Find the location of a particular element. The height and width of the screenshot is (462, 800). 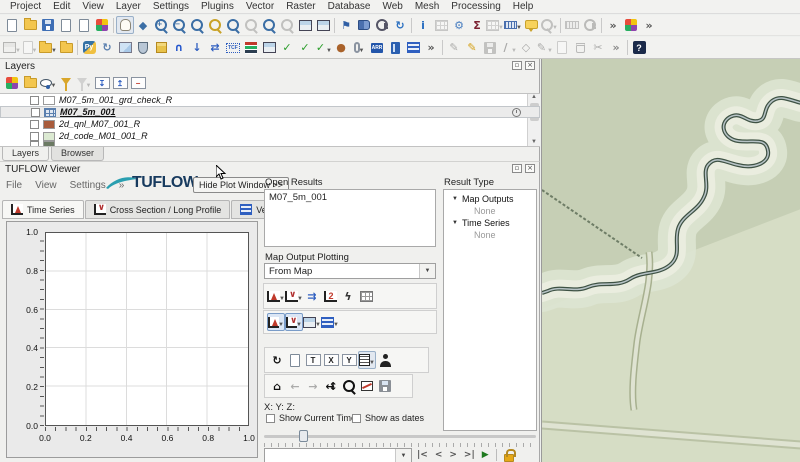

layers-undock-icon: ▫ is located at coordinates (517, 65).